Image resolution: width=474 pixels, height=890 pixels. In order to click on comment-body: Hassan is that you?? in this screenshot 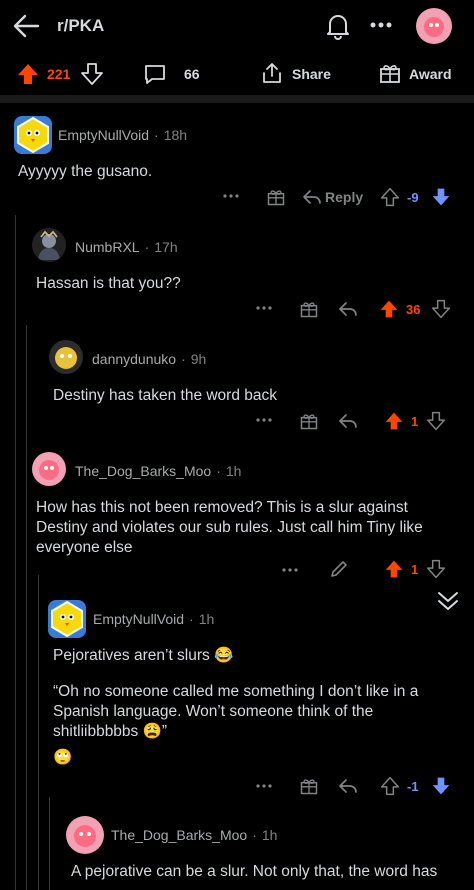, I will do `click(108, 283)`.